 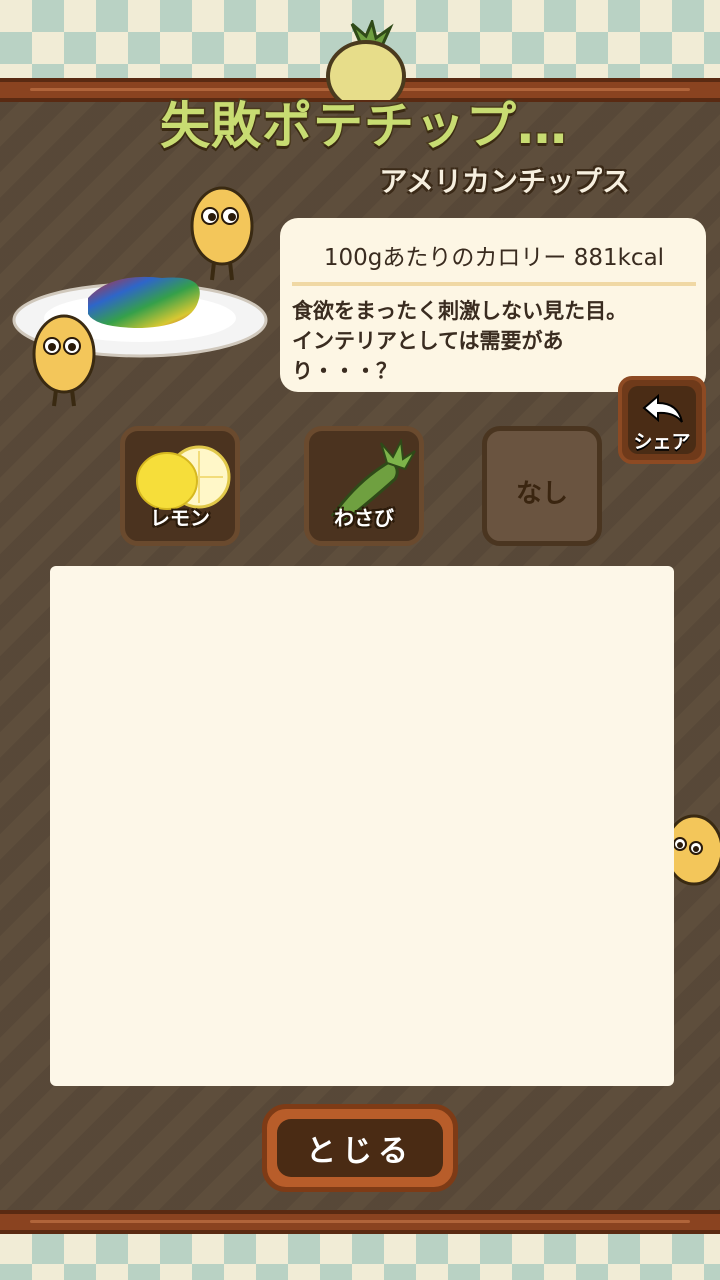 What do you see at coordinates (504, 181) in the screenshot?
I see `chip-name: アメリカンチップス` at bounding box center [504, 181].